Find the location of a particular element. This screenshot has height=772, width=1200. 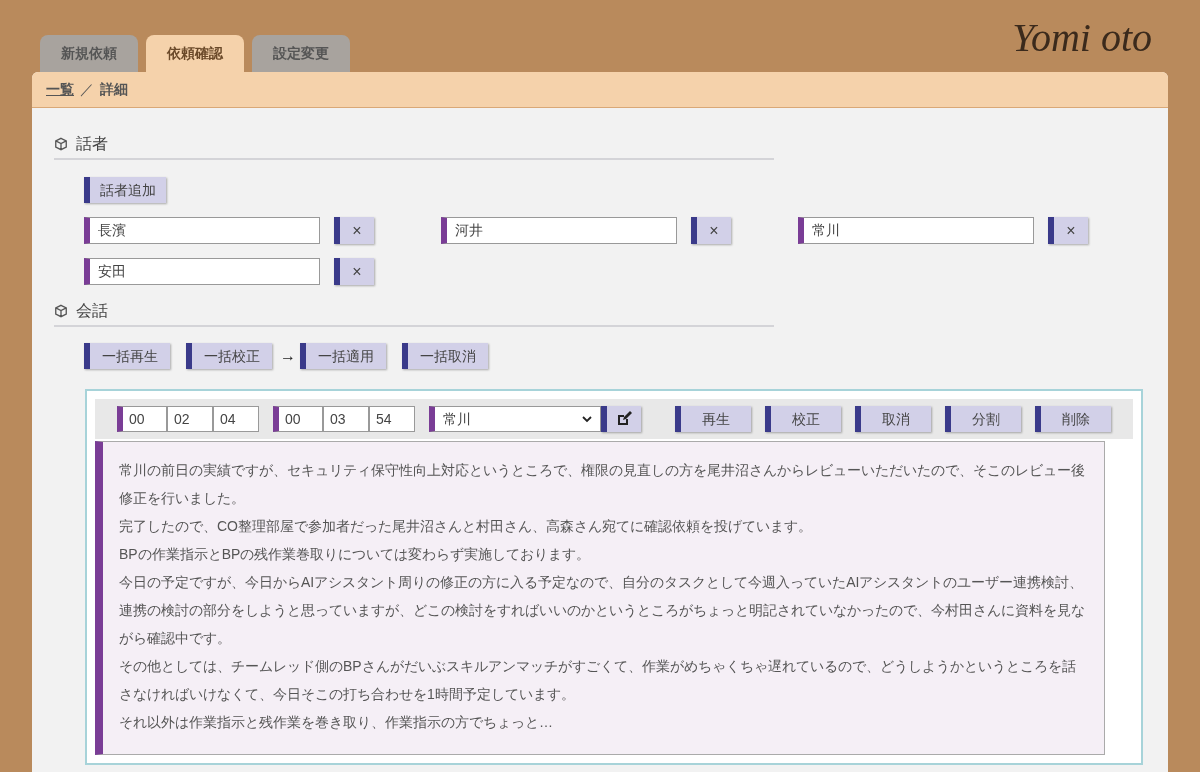

bulk-action-button: 一括校正 is located at coordinates (229, 356).